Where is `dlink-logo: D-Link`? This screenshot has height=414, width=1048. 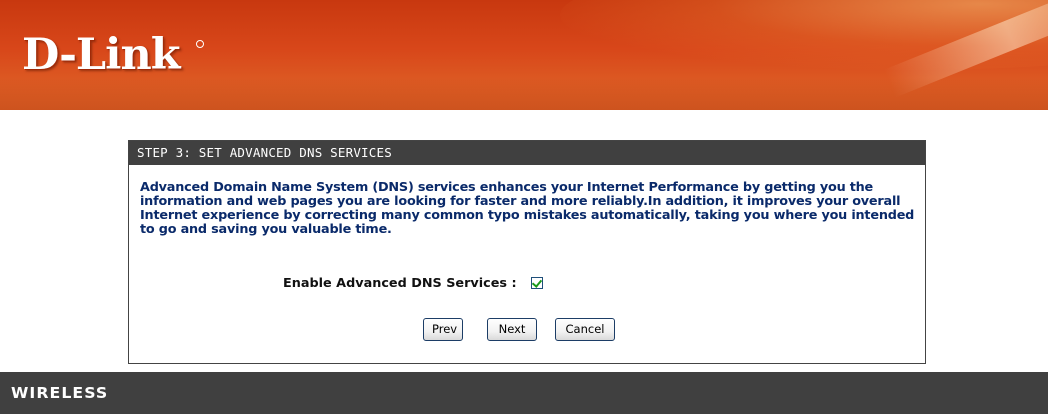
dlink-logo: D-Link is located at coordinates (113, 55).